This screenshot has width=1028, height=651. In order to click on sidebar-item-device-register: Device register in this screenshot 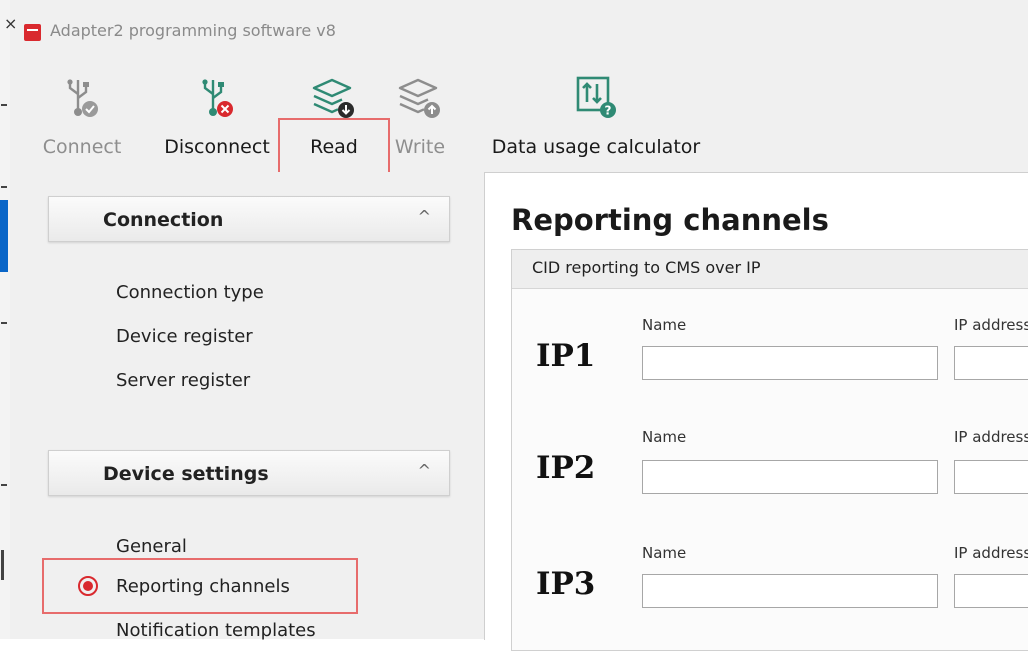, I will do `click(184, 336)`.